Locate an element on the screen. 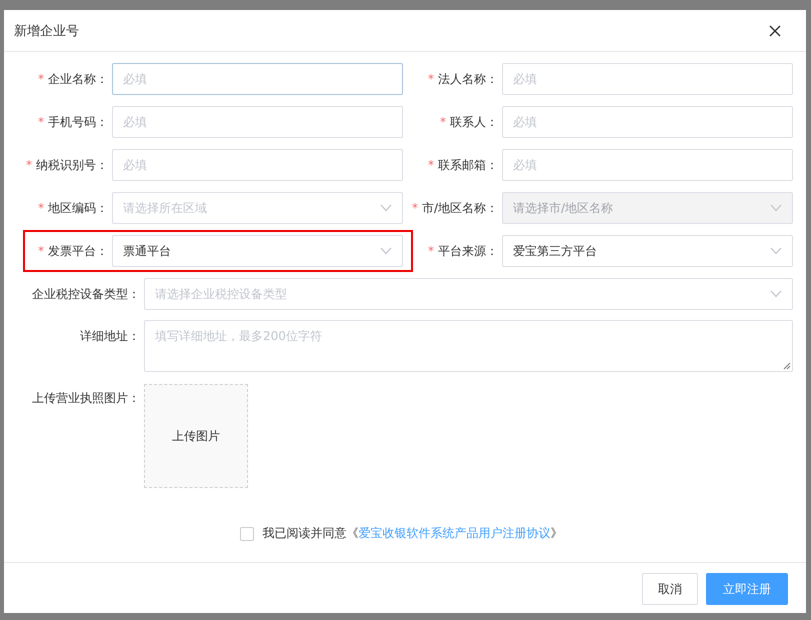 This screenshot has width=811, height=620. field-label: 纳税识别号： is located at coordinates (72, 165).